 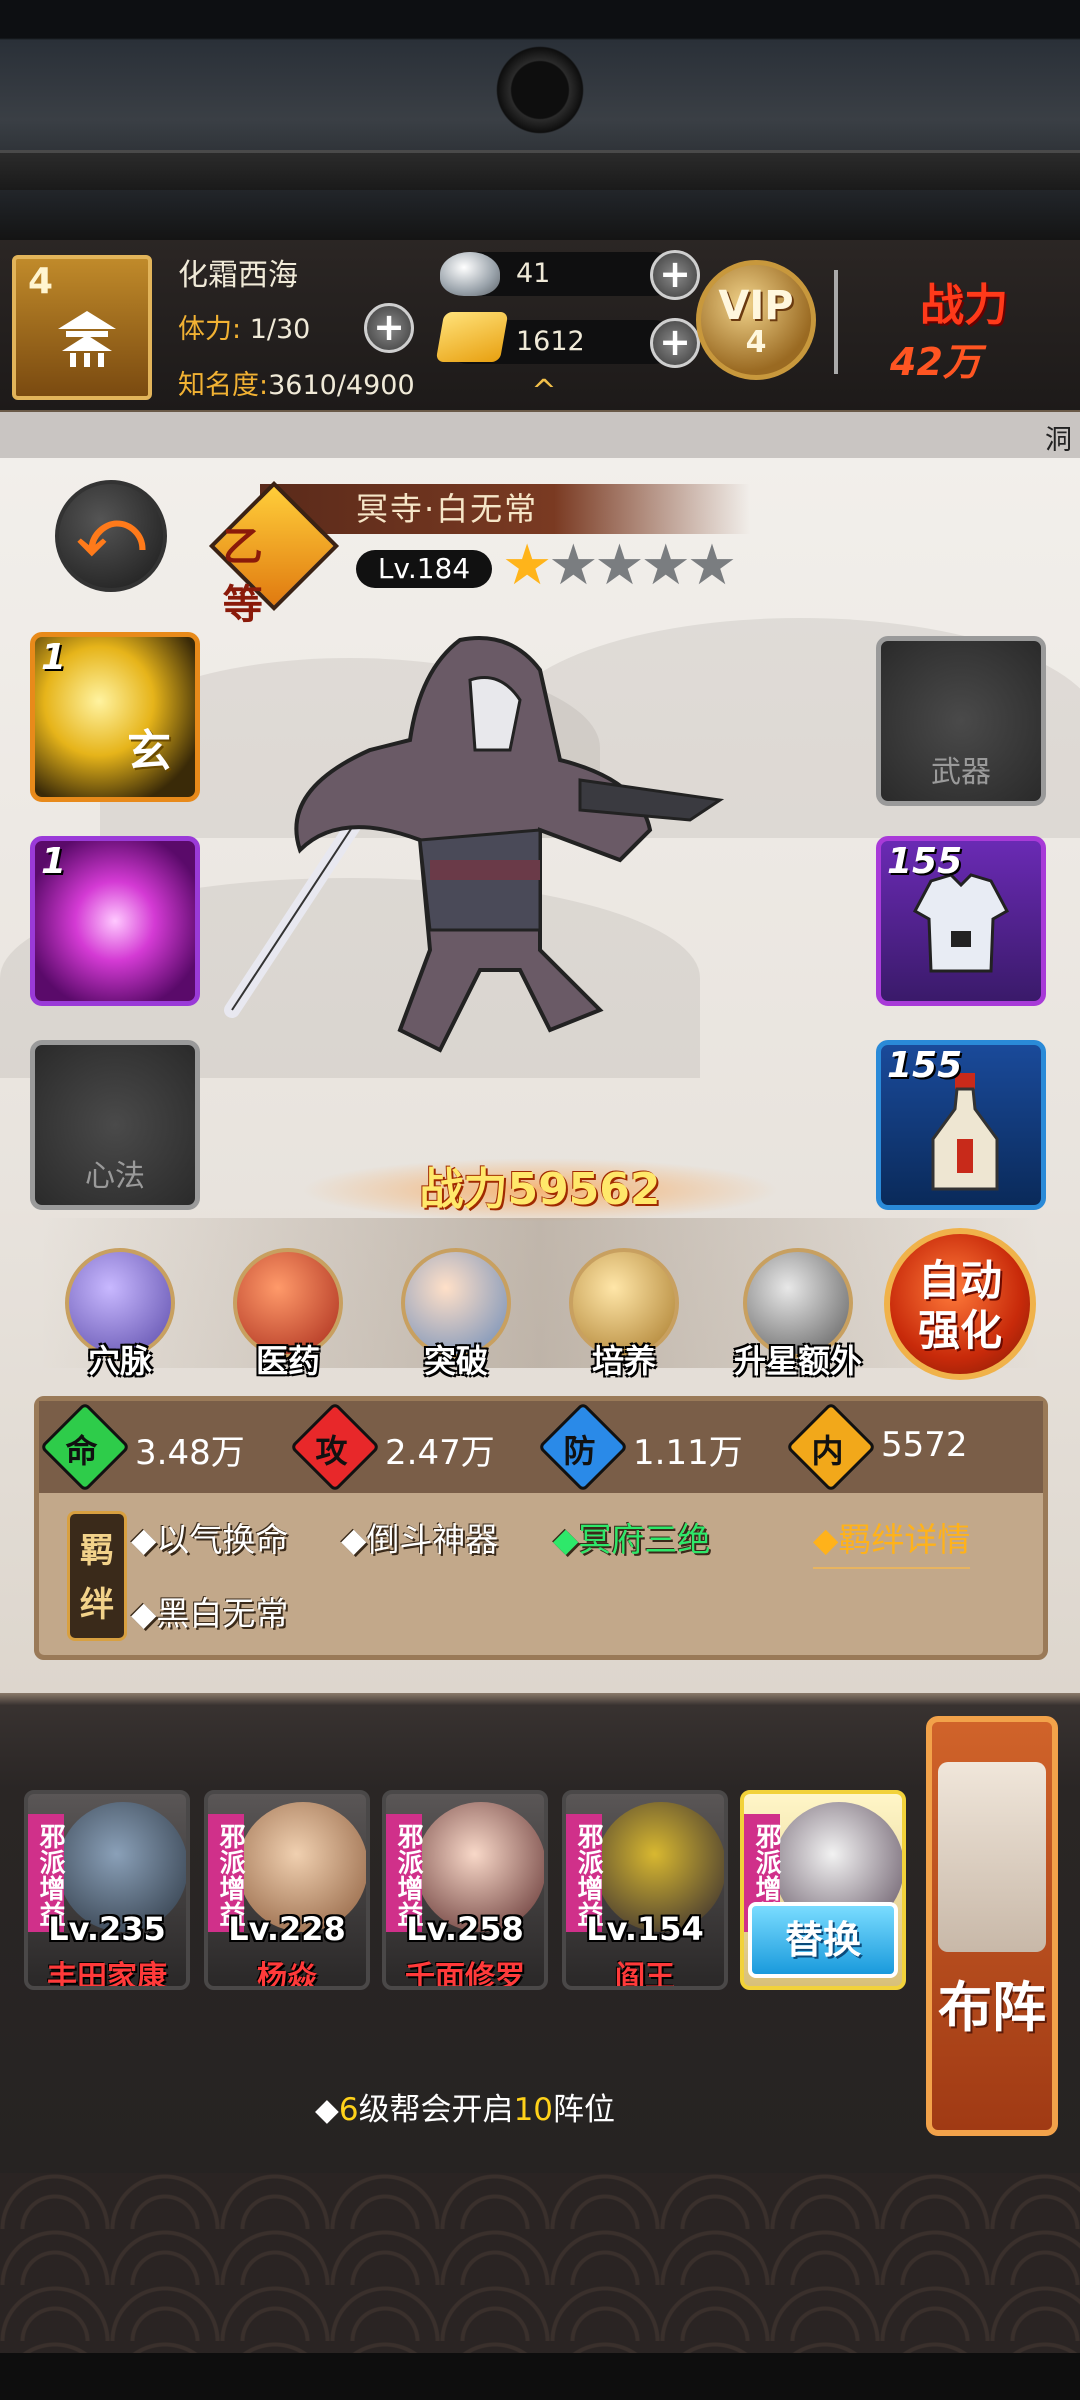 I want to click on card-level: Lv.235, so click(x=107, y=1929).